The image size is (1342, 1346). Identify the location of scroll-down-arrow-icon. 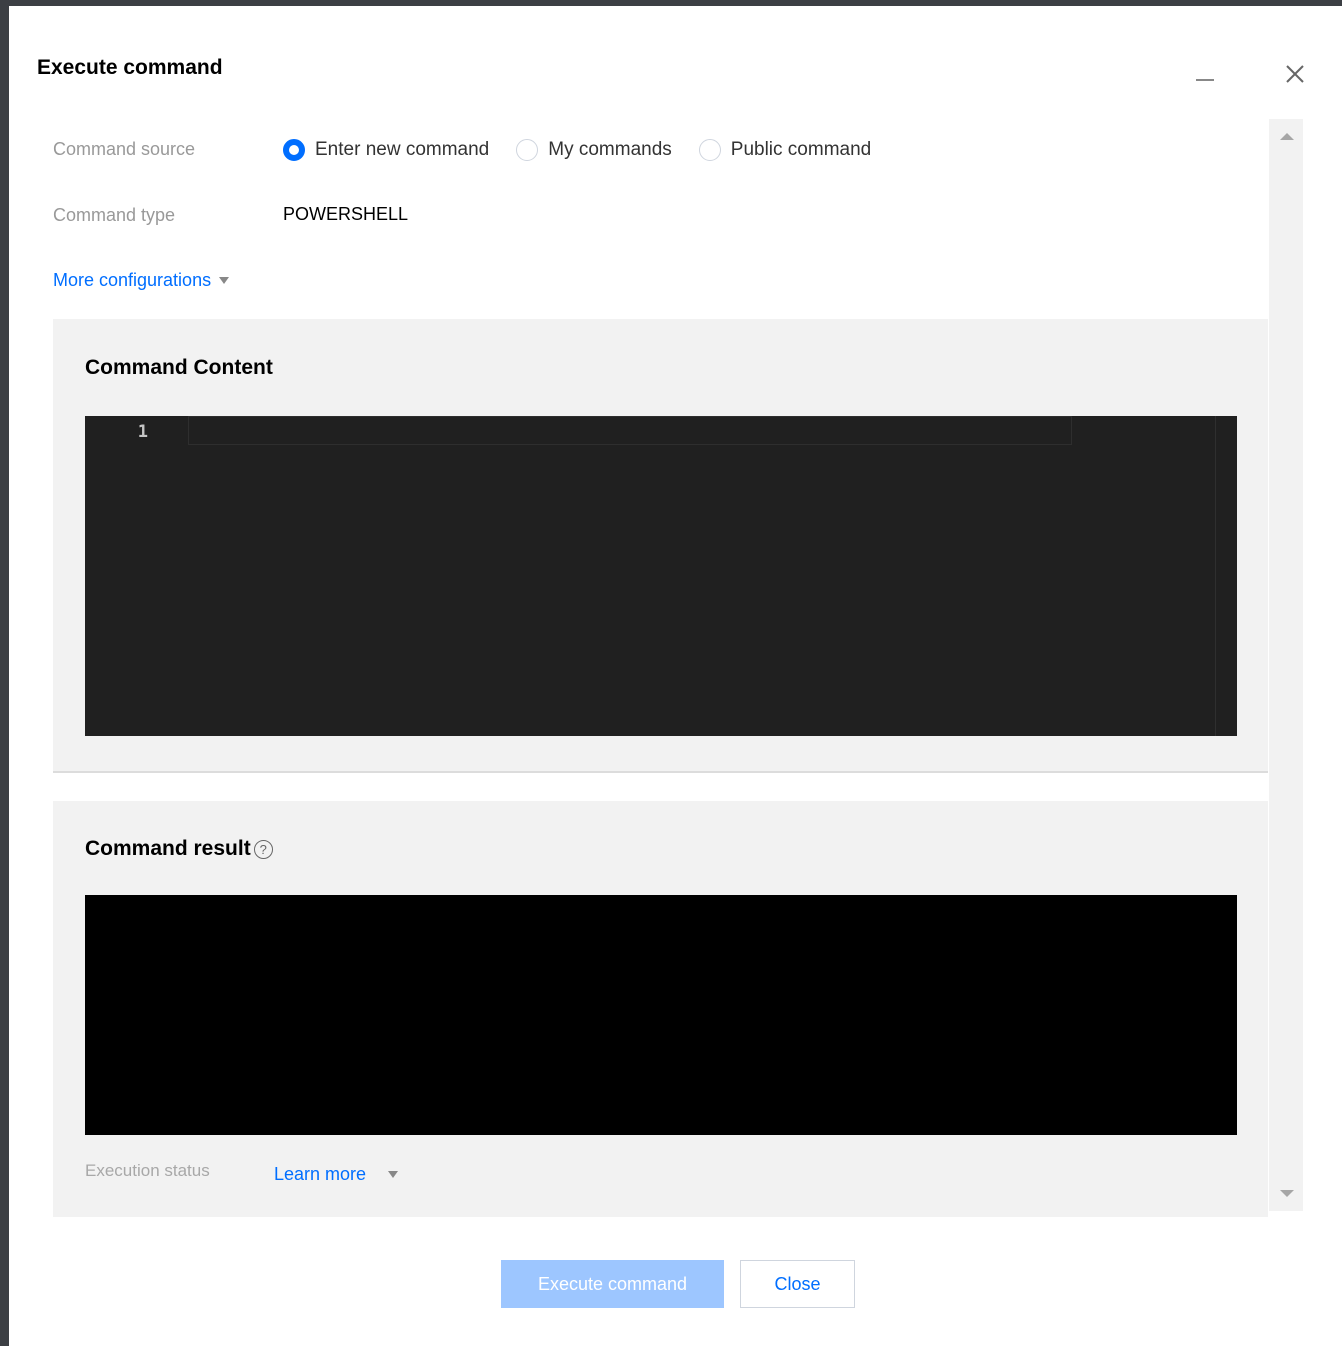
(1287, 1193).